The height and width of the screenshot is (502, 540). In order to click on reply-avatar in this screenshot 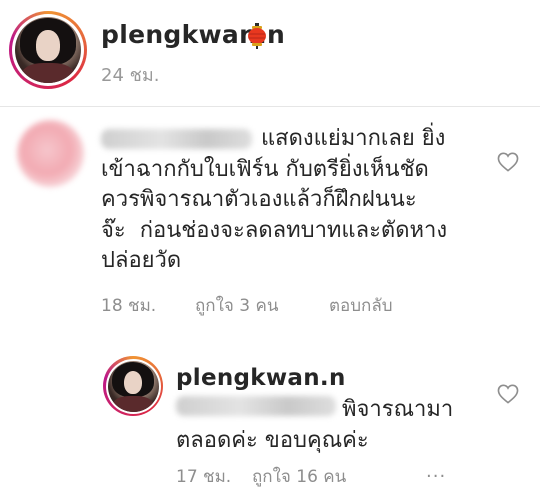, I will do `click(133, 386)`.